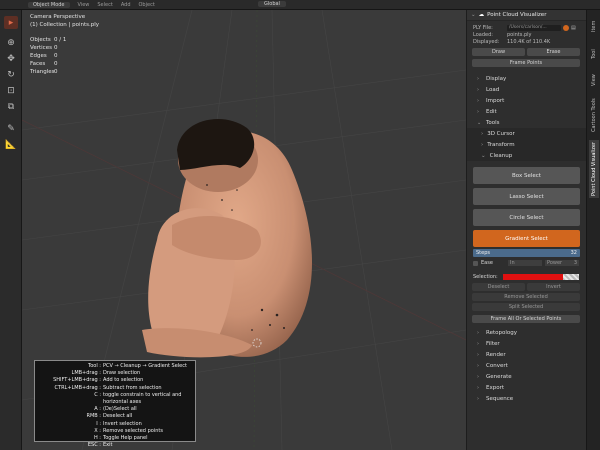  I want to click on sub-3d-cursor: › 3D Cursor, so click(526, 133).